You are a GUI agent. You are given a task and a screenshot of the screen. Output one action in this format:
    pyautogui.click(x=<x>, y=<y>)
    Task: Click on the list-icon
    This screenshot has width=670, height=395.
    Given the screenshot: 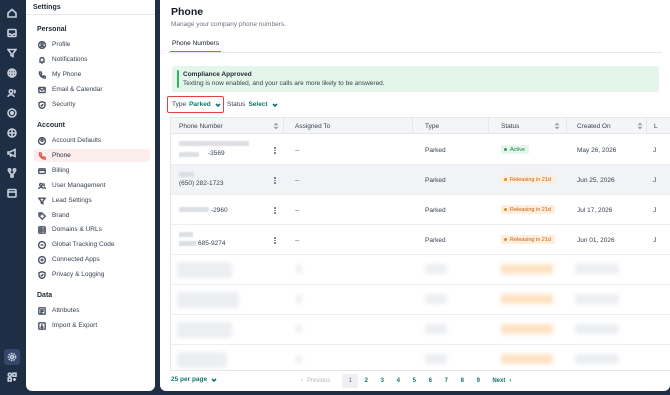 What is the action you would take?
    pyautogui.click(x=41, y=310)
    